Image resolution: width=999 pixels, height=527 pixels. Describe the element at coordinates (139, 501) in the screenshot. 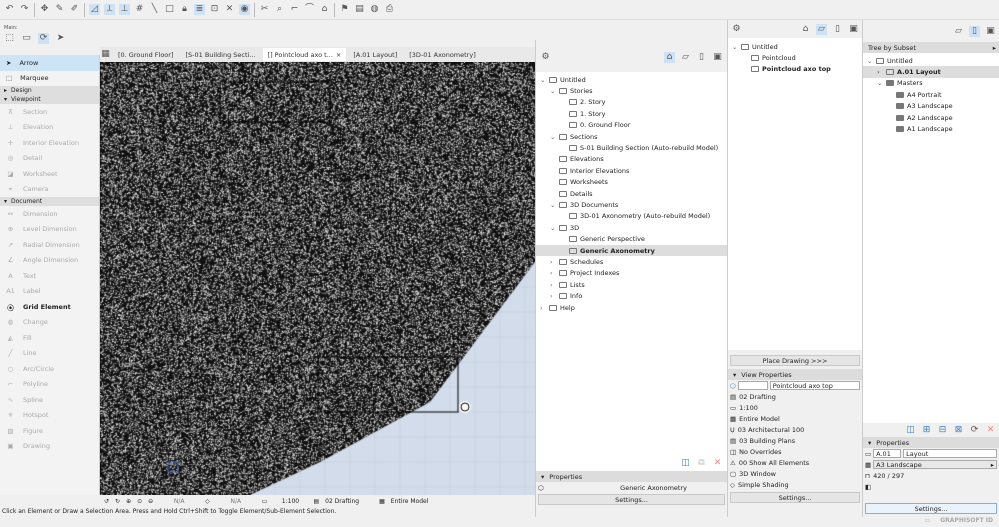

I see `pan-icon: ⊙` at that location.